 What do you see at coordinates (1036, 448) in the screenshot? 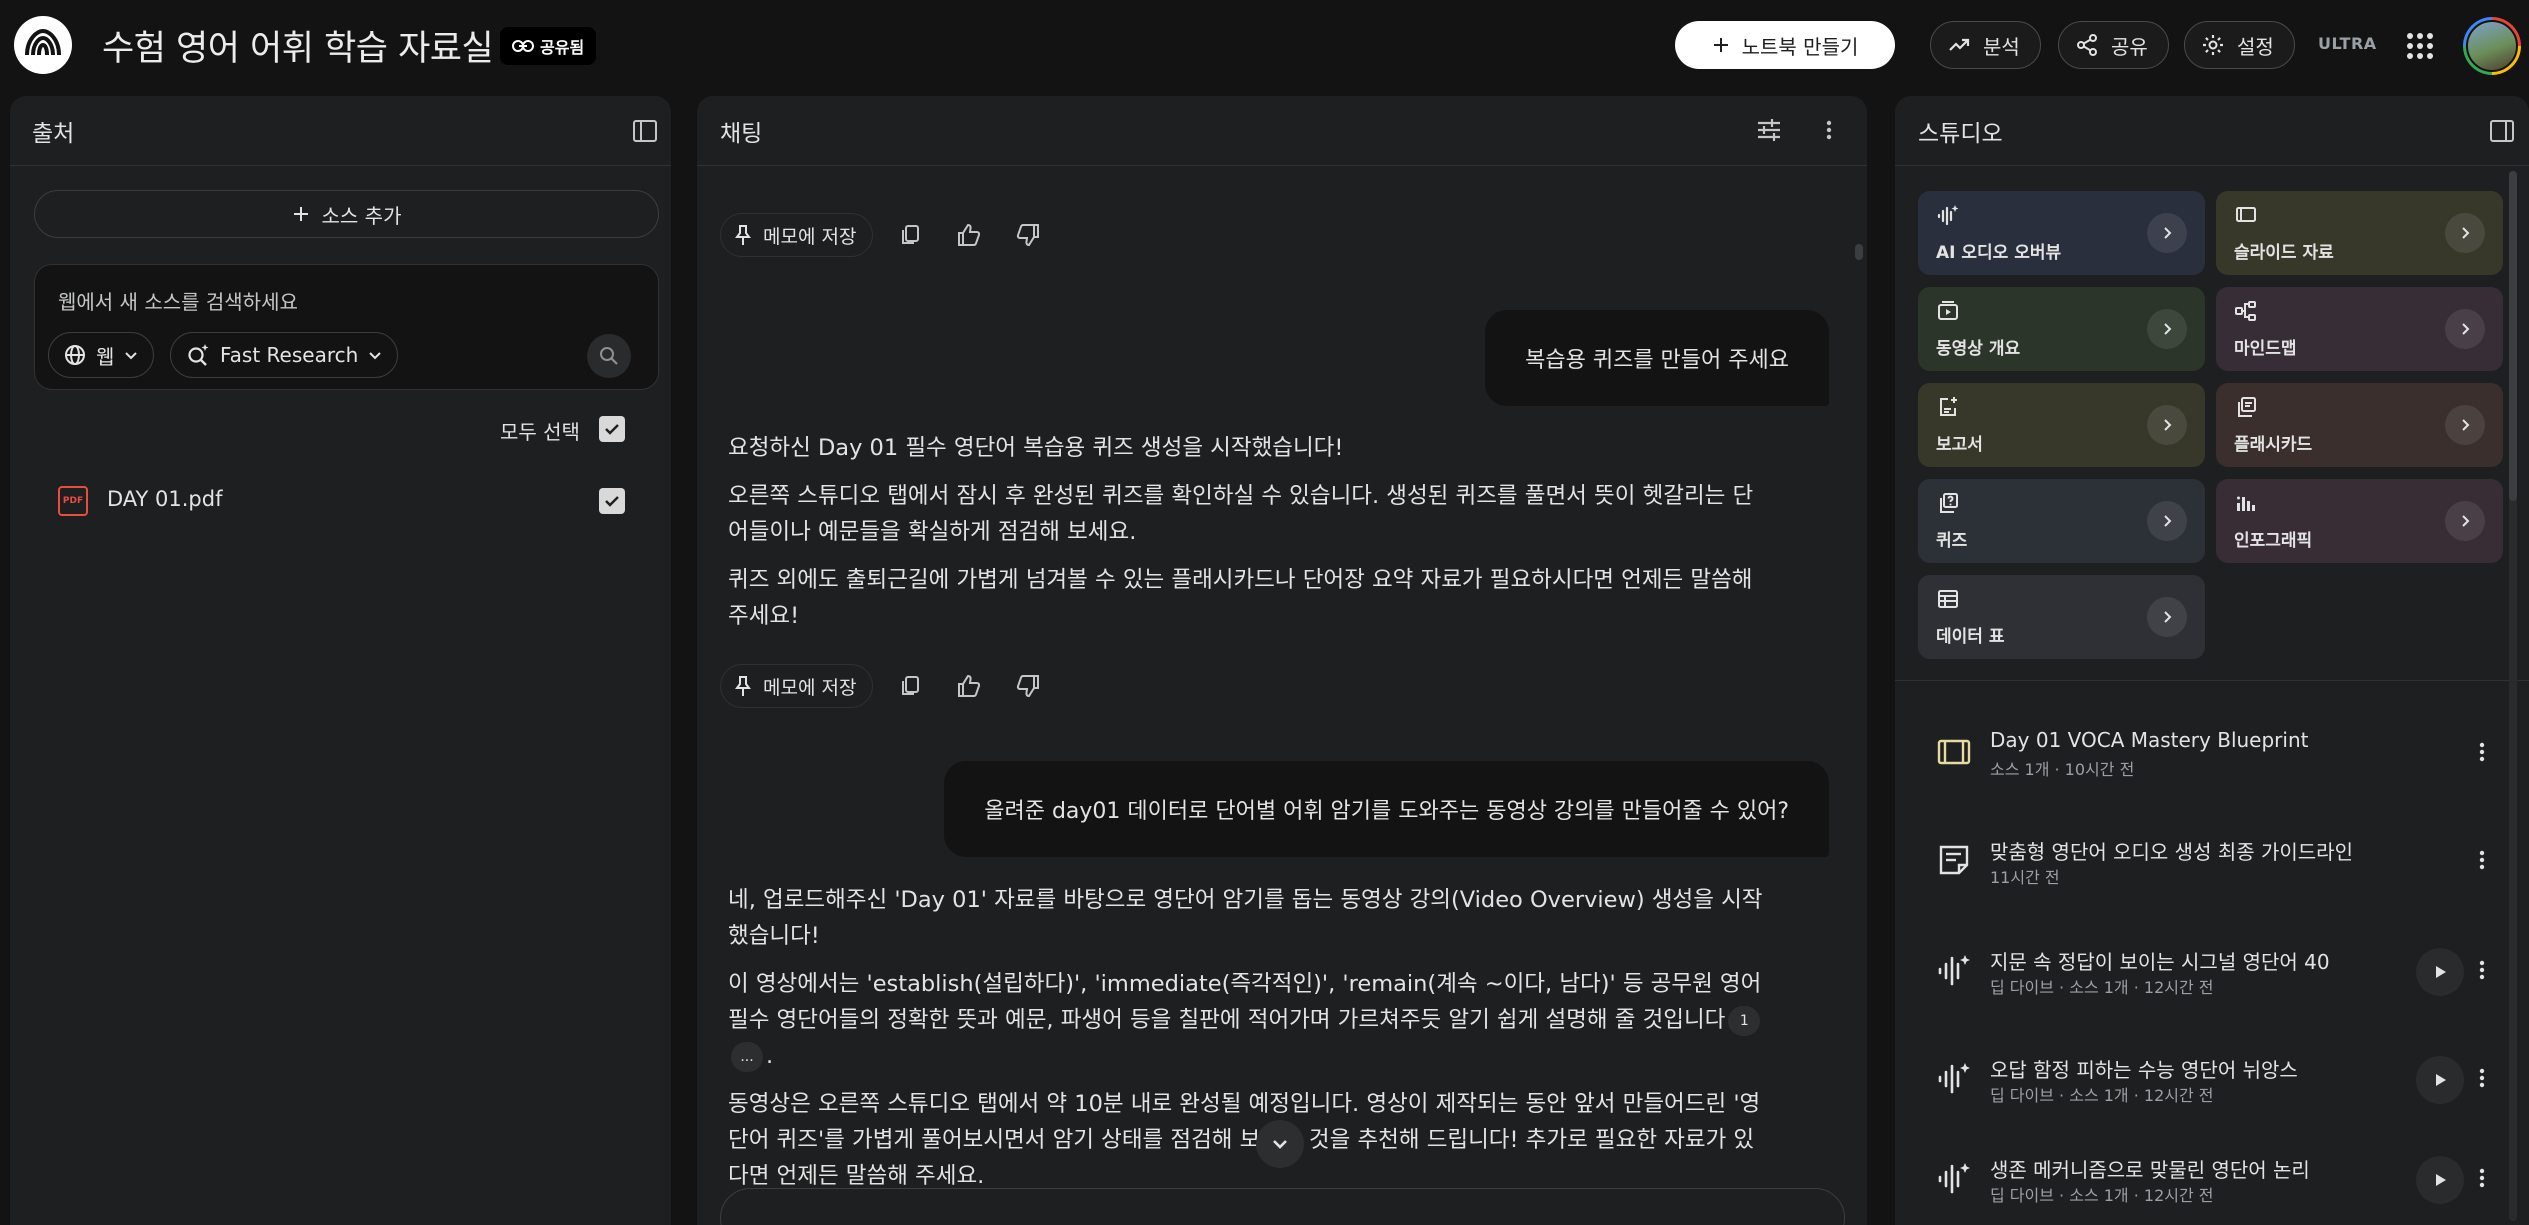
I see `reply-paragraph: 요청하신 Day 01 필수 영단어 복습용 퀴즈 생성을 시작했습니다!` at bounding box center [1036, 448].